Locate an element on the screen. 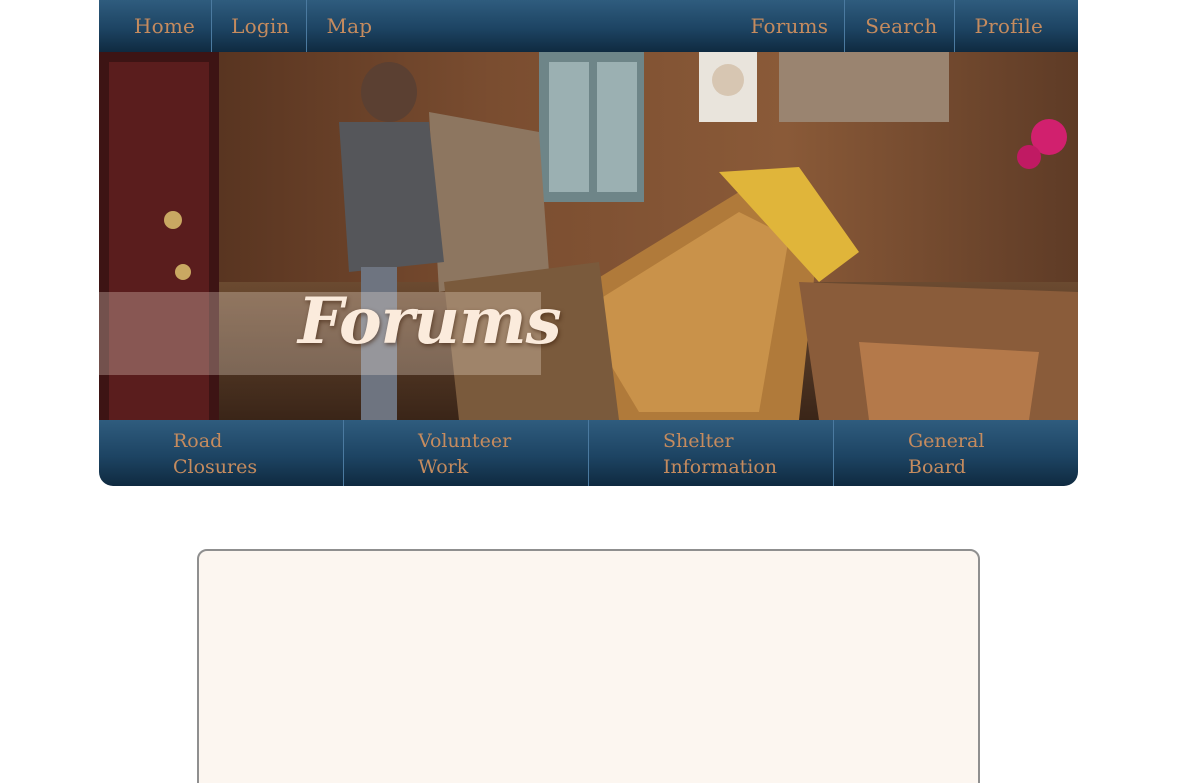  category-shelter-information: Shelter Information is located at coordinates (710, 453).